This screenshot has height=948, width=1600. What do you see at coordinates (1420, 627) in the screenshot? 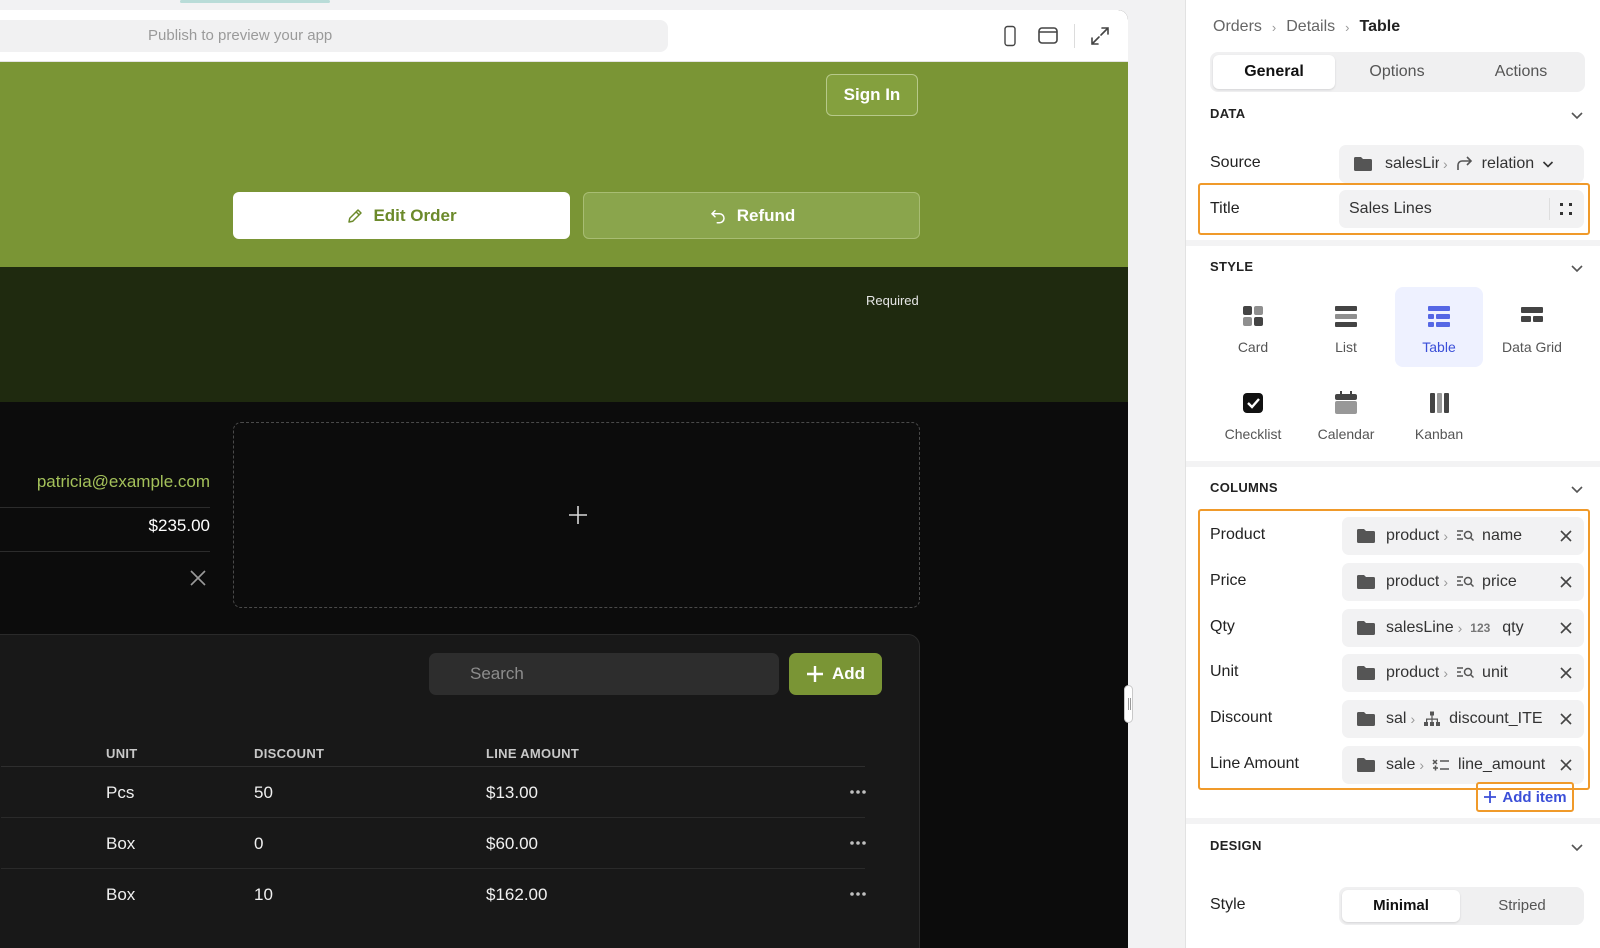
I see `column-path: salesLine` at bounding box center [1420, 627].